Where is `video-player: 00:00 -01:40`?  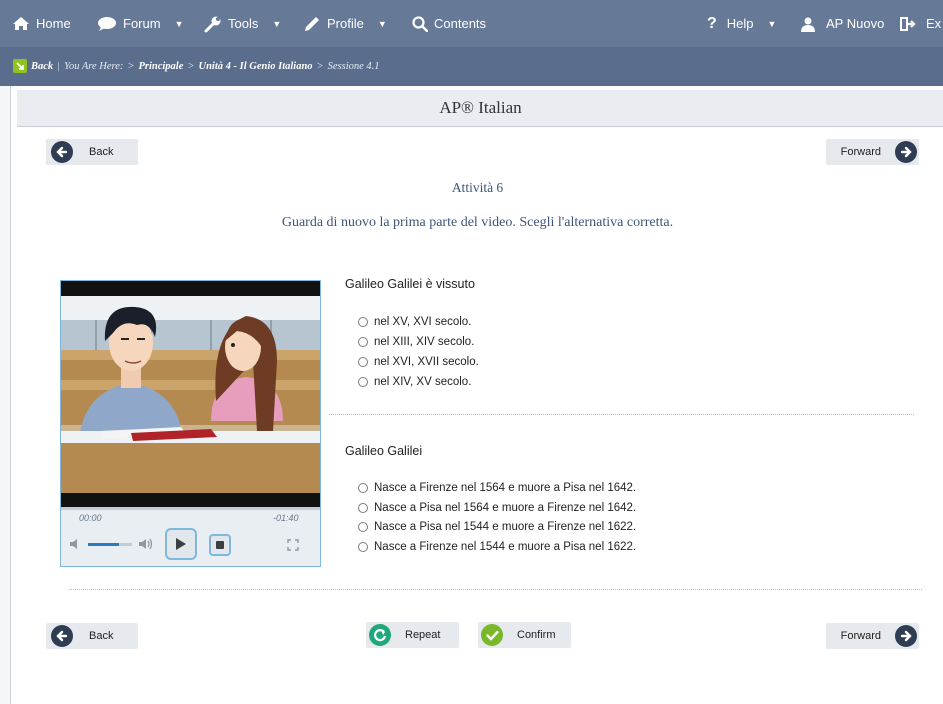
video-player: 00:00 -01:40 is located at coordinates (190, 423).